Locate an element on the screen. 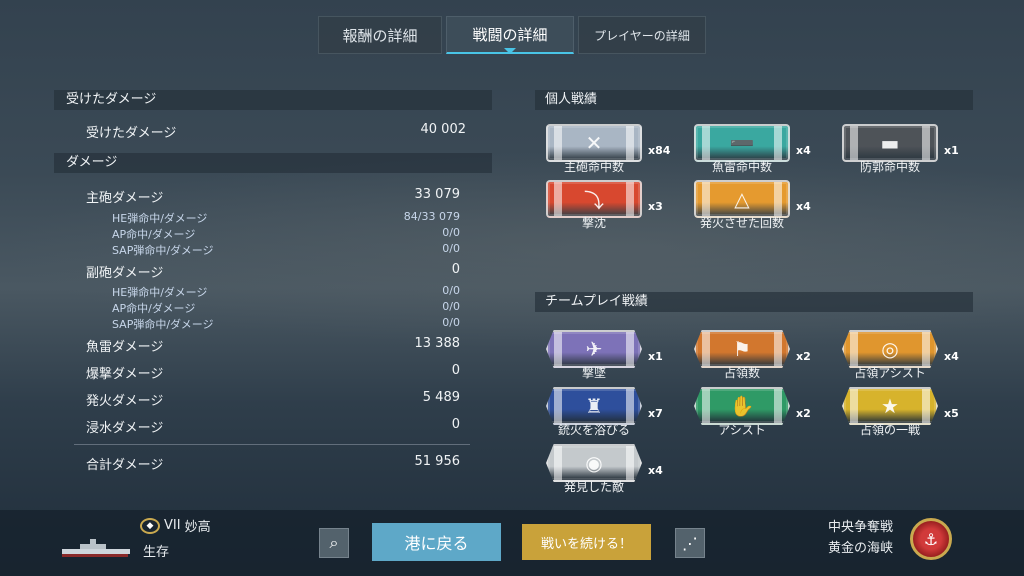 The image size is (1024, 576). ship-status: 生存 is located at coordinates (156, 552).